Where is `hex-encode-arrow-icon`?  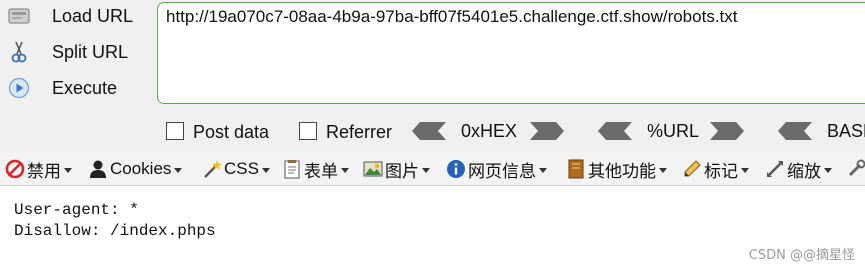 hex-encode-arrow-icon is located at coordinates (547, 131).